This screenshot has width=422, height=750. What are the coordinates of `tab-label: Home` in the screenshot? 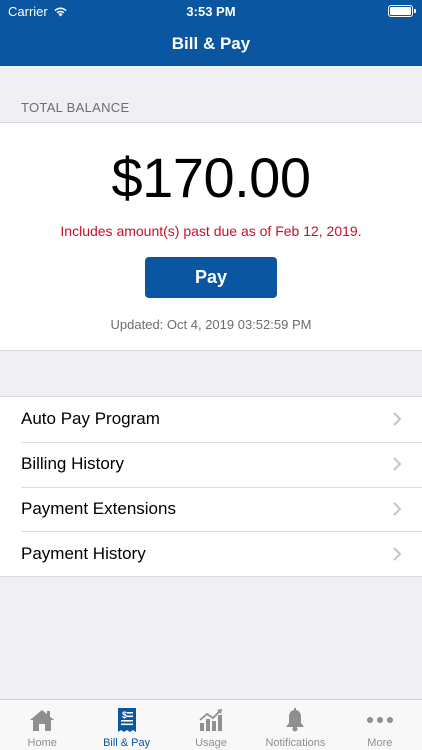 It's located at (42, 743).